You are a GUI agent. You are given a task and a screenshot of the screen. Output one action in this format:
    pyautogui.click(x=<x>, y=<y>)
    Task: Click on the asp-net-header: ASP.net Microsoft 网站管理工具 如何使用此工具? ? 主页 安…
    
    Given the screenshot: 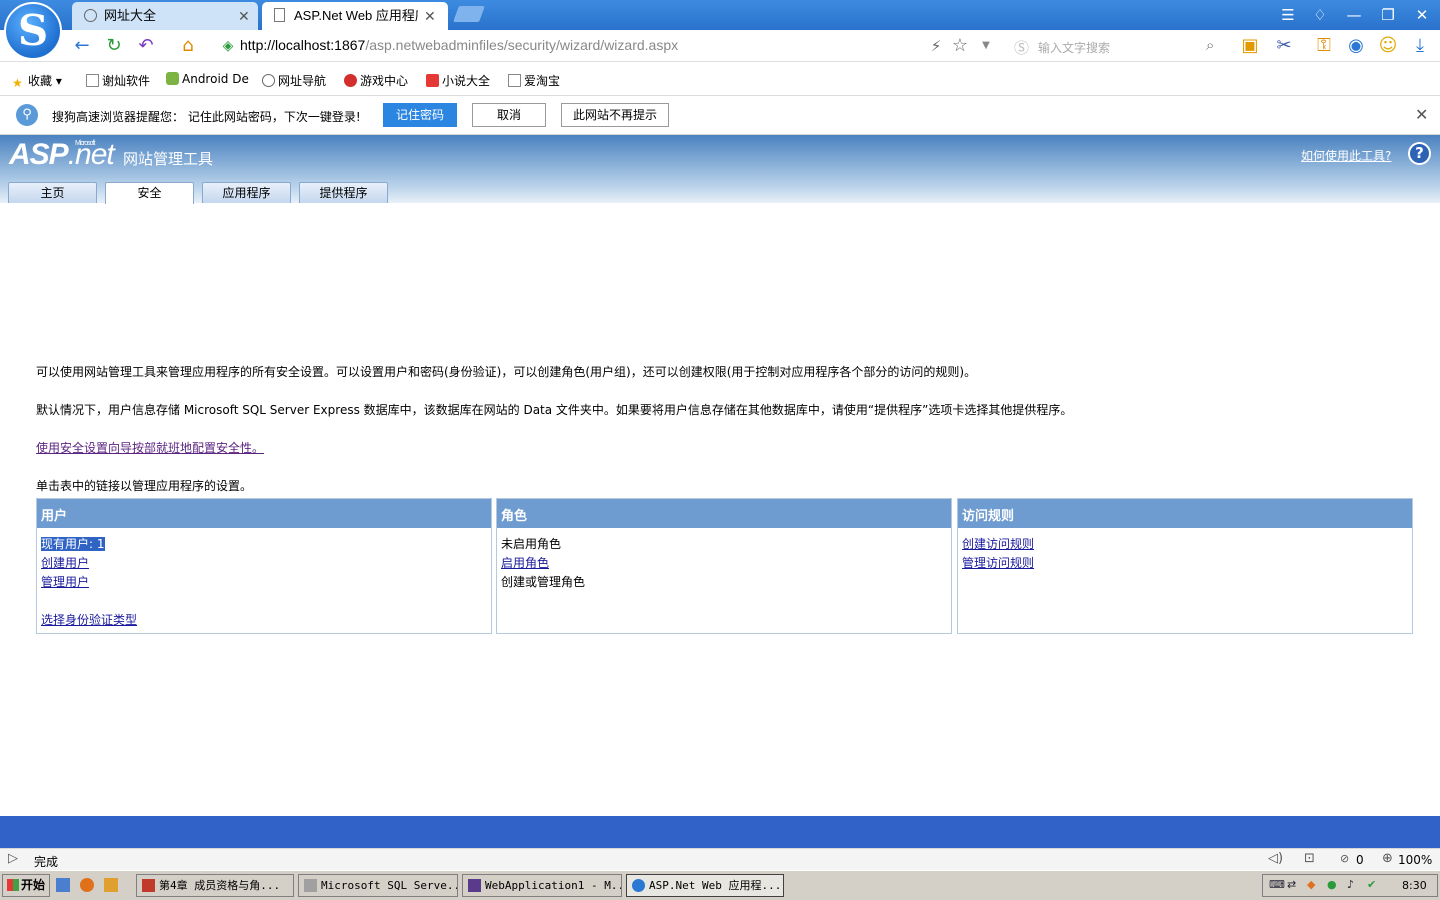 What is the action you would take?
    pyautogui.click(x=720, y=169)
    